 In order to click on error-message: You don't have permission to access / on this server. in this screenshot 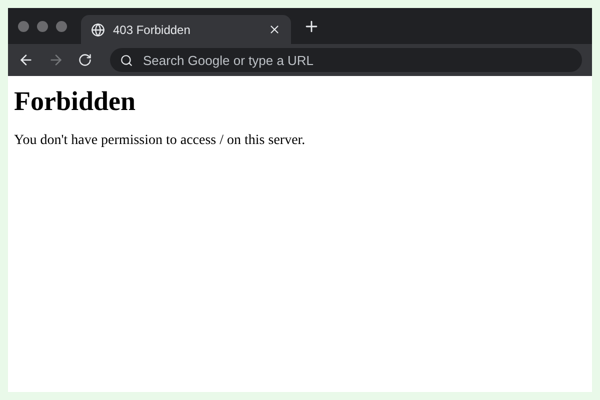, I will do `click(160, 141)`.